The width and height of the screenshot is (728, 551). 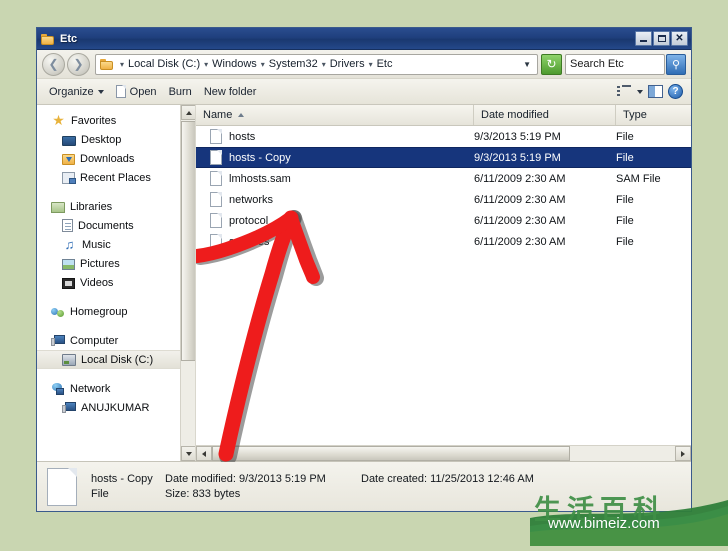 I want to click on scroll-left-button, so click(x=204, y=453).